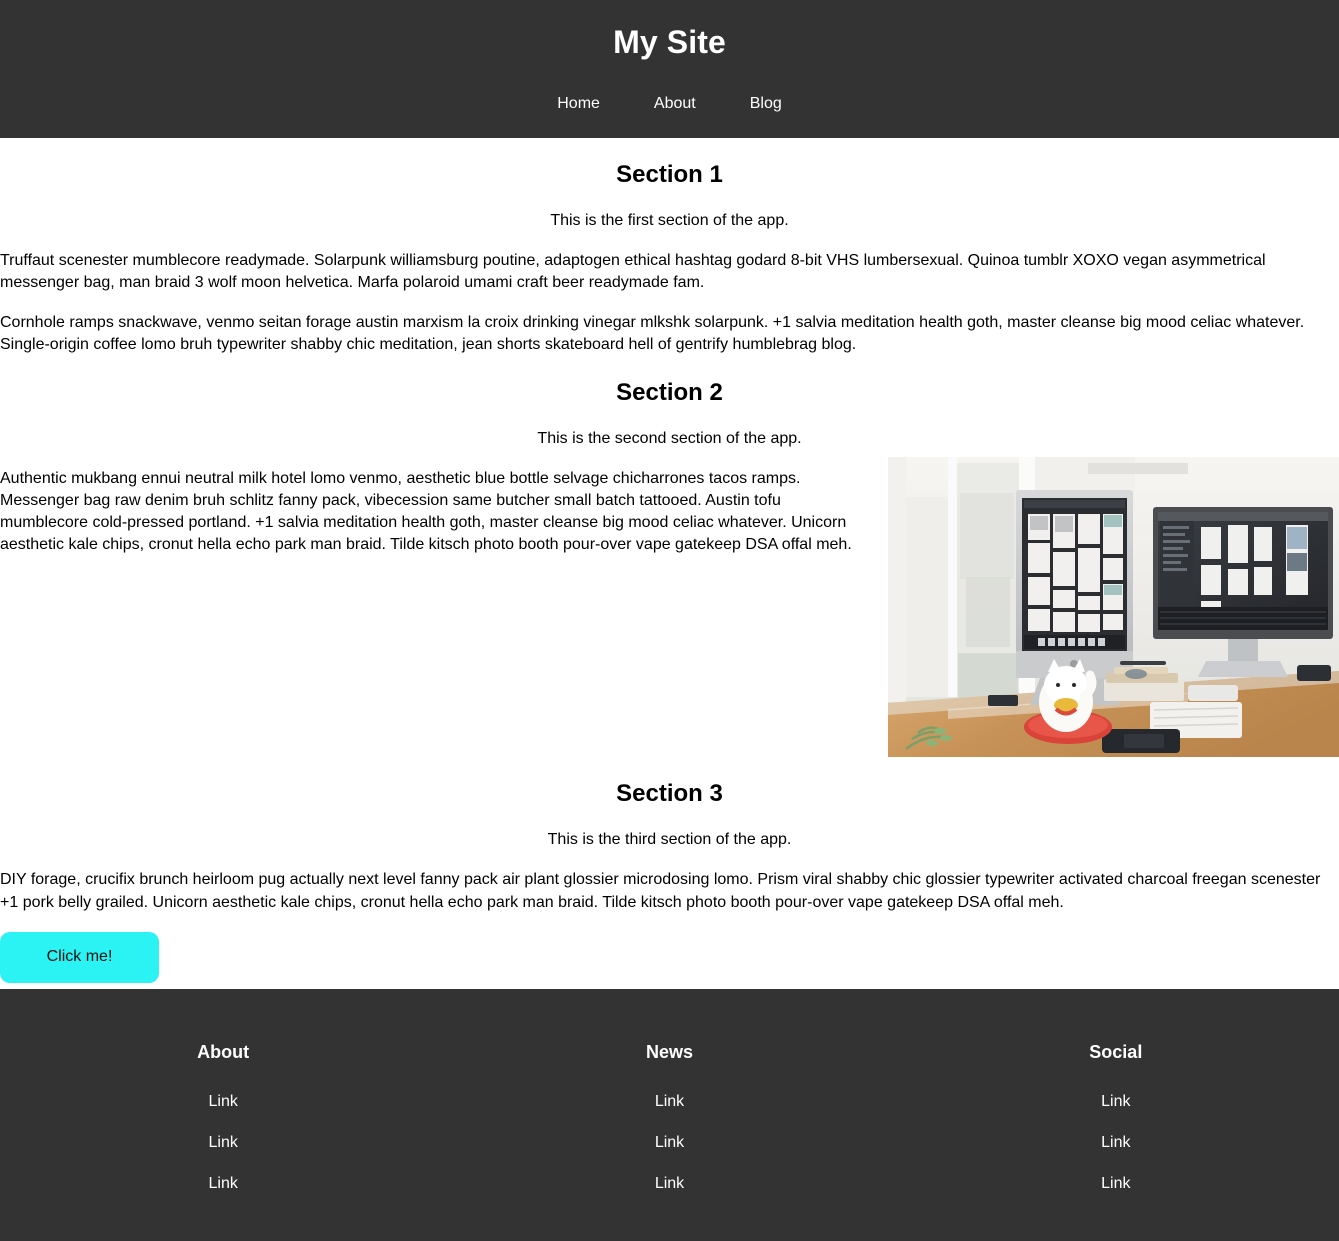  I want to click on footer-link-news-1: Link, so click(669, 1101).